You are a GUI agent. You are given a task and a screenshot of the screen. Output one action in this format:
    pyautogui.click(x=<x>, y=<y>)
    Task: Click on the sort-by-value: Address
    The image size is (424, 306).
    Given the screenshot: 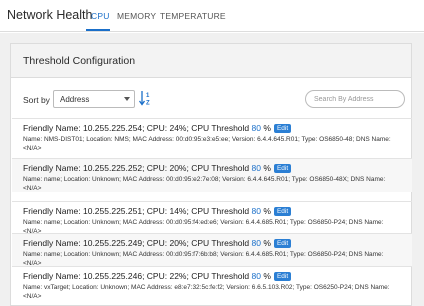 What is the action you would take?
    pyautogui.click(x=75, y=99)
    